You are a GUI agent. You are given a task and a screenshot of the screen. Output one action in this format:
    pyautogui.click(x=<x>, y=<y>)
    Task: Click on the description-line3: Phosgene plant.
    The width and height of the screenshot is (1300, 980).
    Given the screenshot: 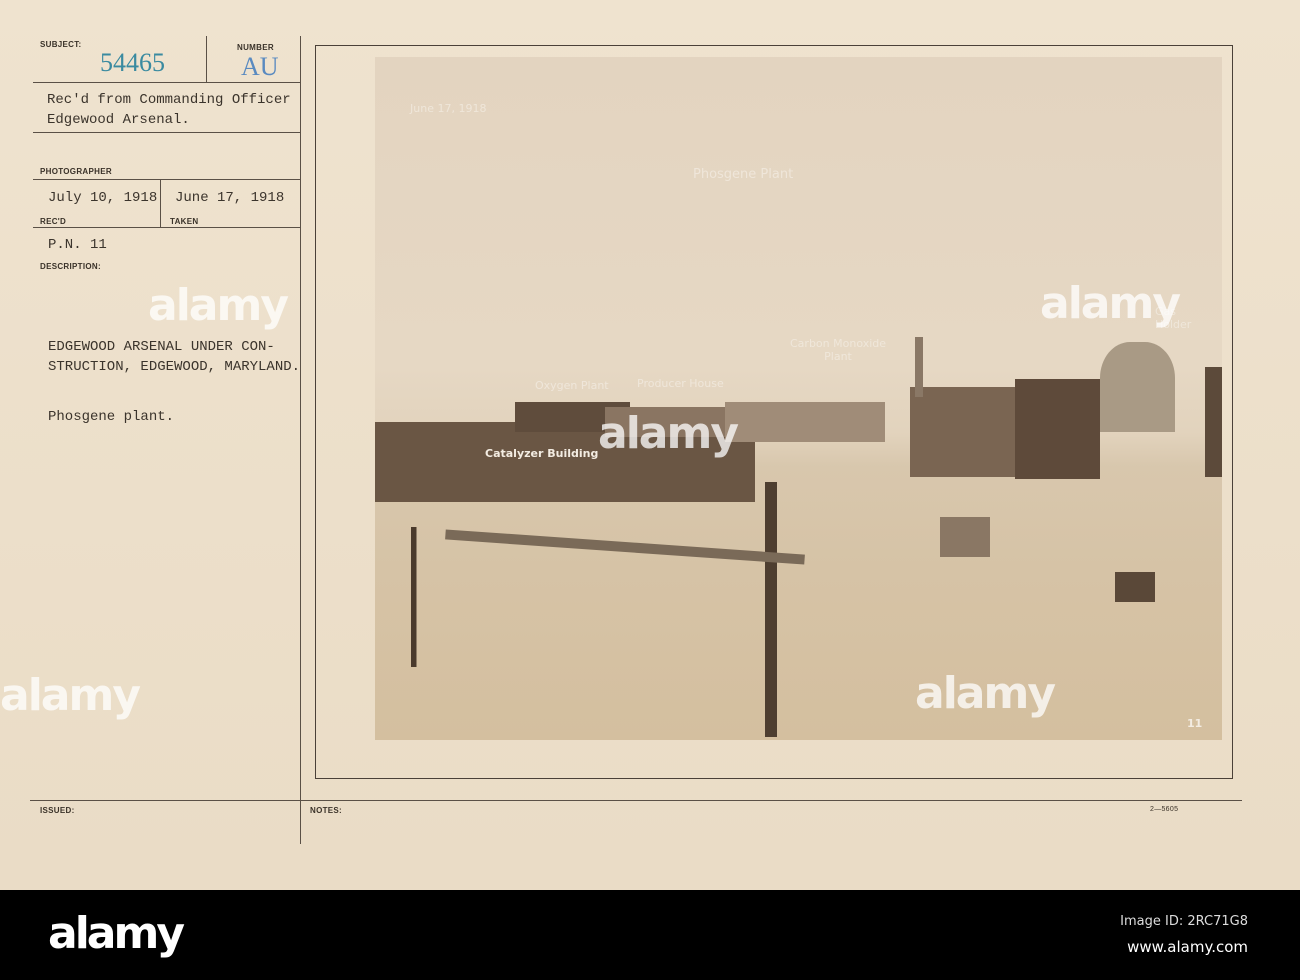 What is the action you would take?
    pyautogui.click(x=111, y=417)
    